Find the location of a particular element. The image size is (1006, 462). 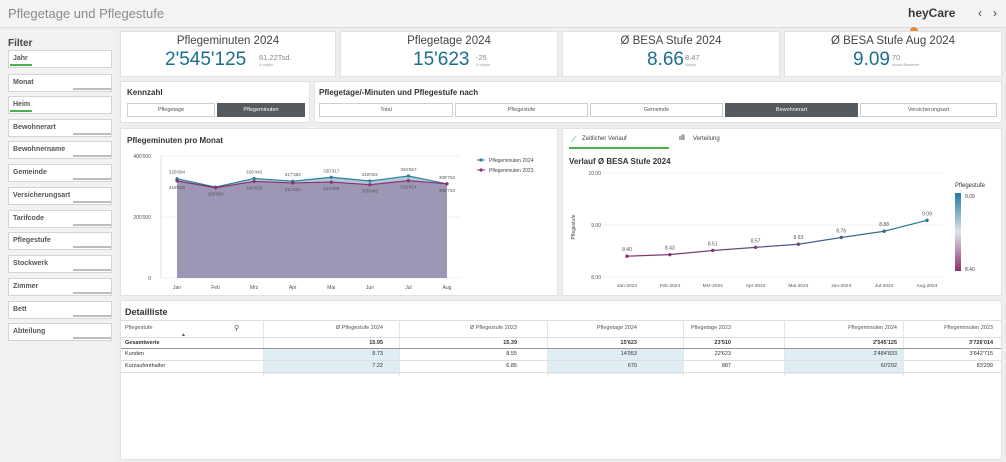

filter-gemeinde: Gemeinde is located at coordinates (60, 173).